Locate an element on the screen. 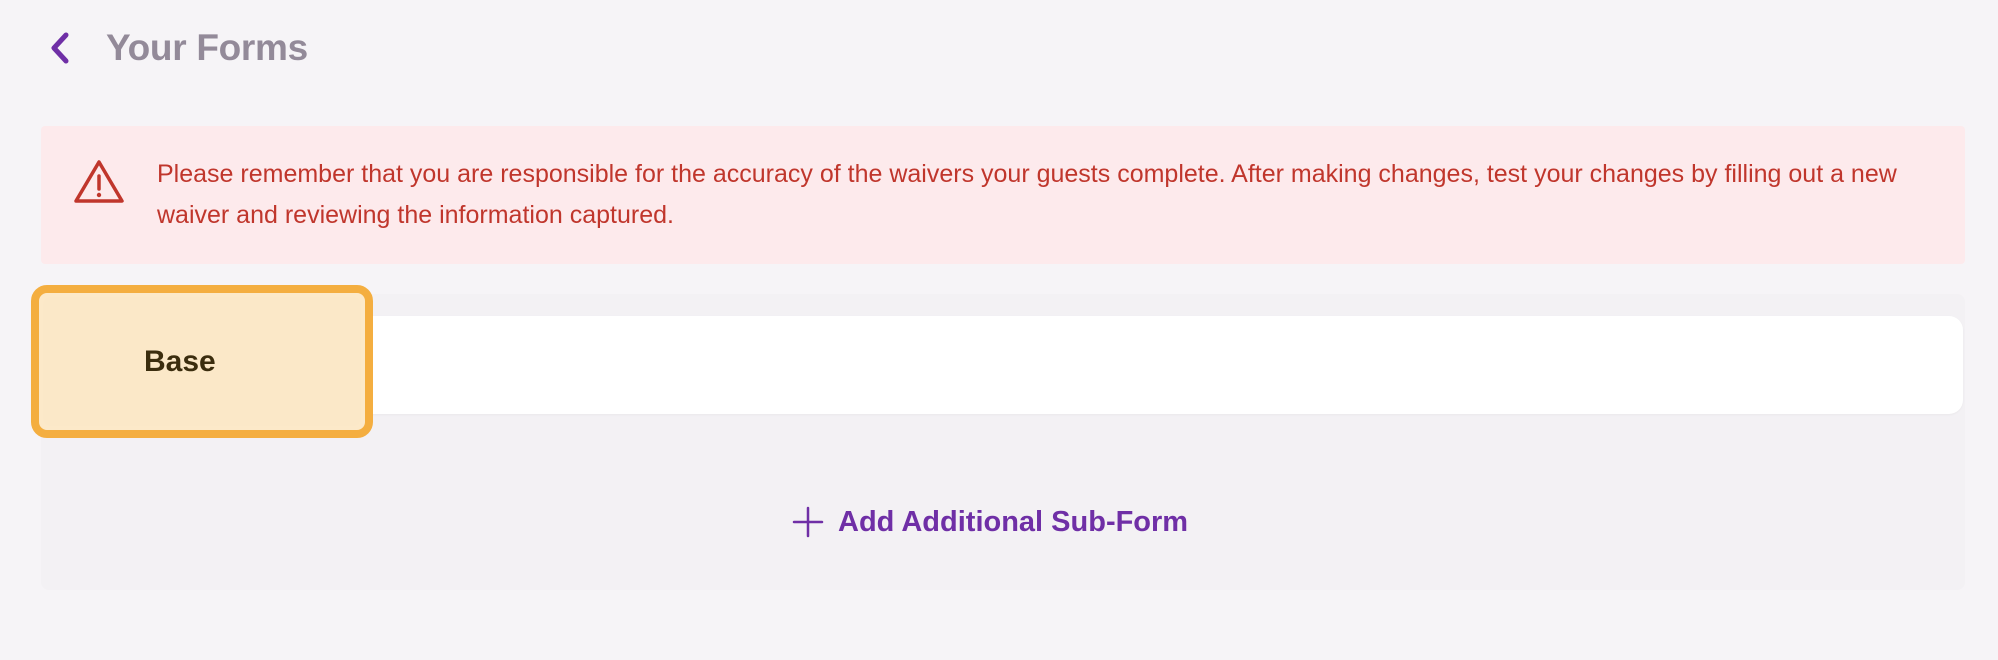  page-header: Your Forms is located at coordinates (174, 48).